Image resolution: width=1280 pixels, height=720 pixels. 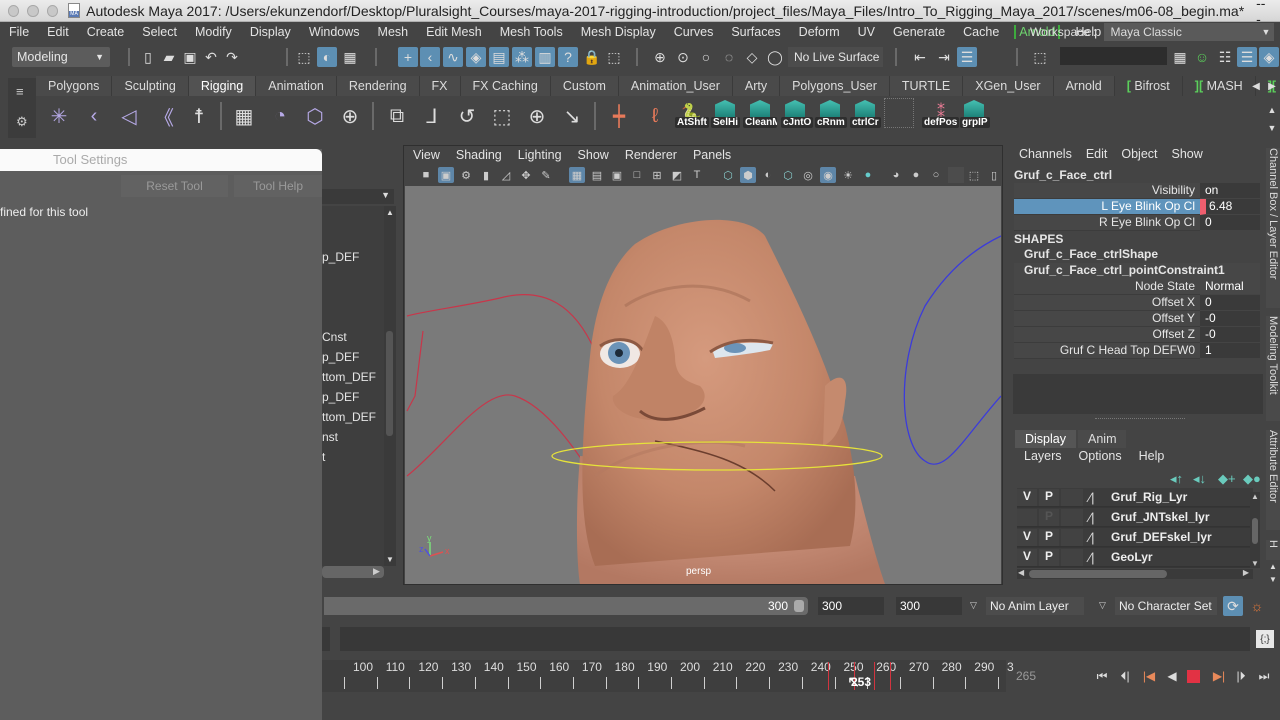 I want to click on shelf-button-selhi: SelHi, so click(x=726, y=122).